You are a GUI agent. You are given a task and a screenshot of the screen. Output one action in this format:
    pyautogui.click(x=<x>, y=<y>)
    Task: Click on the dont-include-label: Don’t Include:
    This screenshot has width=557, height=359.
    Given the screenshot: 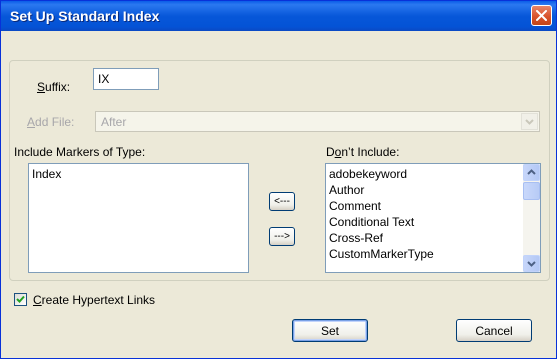 What is the action you would take?
    pyautogui.click(x=363, y=152)
    